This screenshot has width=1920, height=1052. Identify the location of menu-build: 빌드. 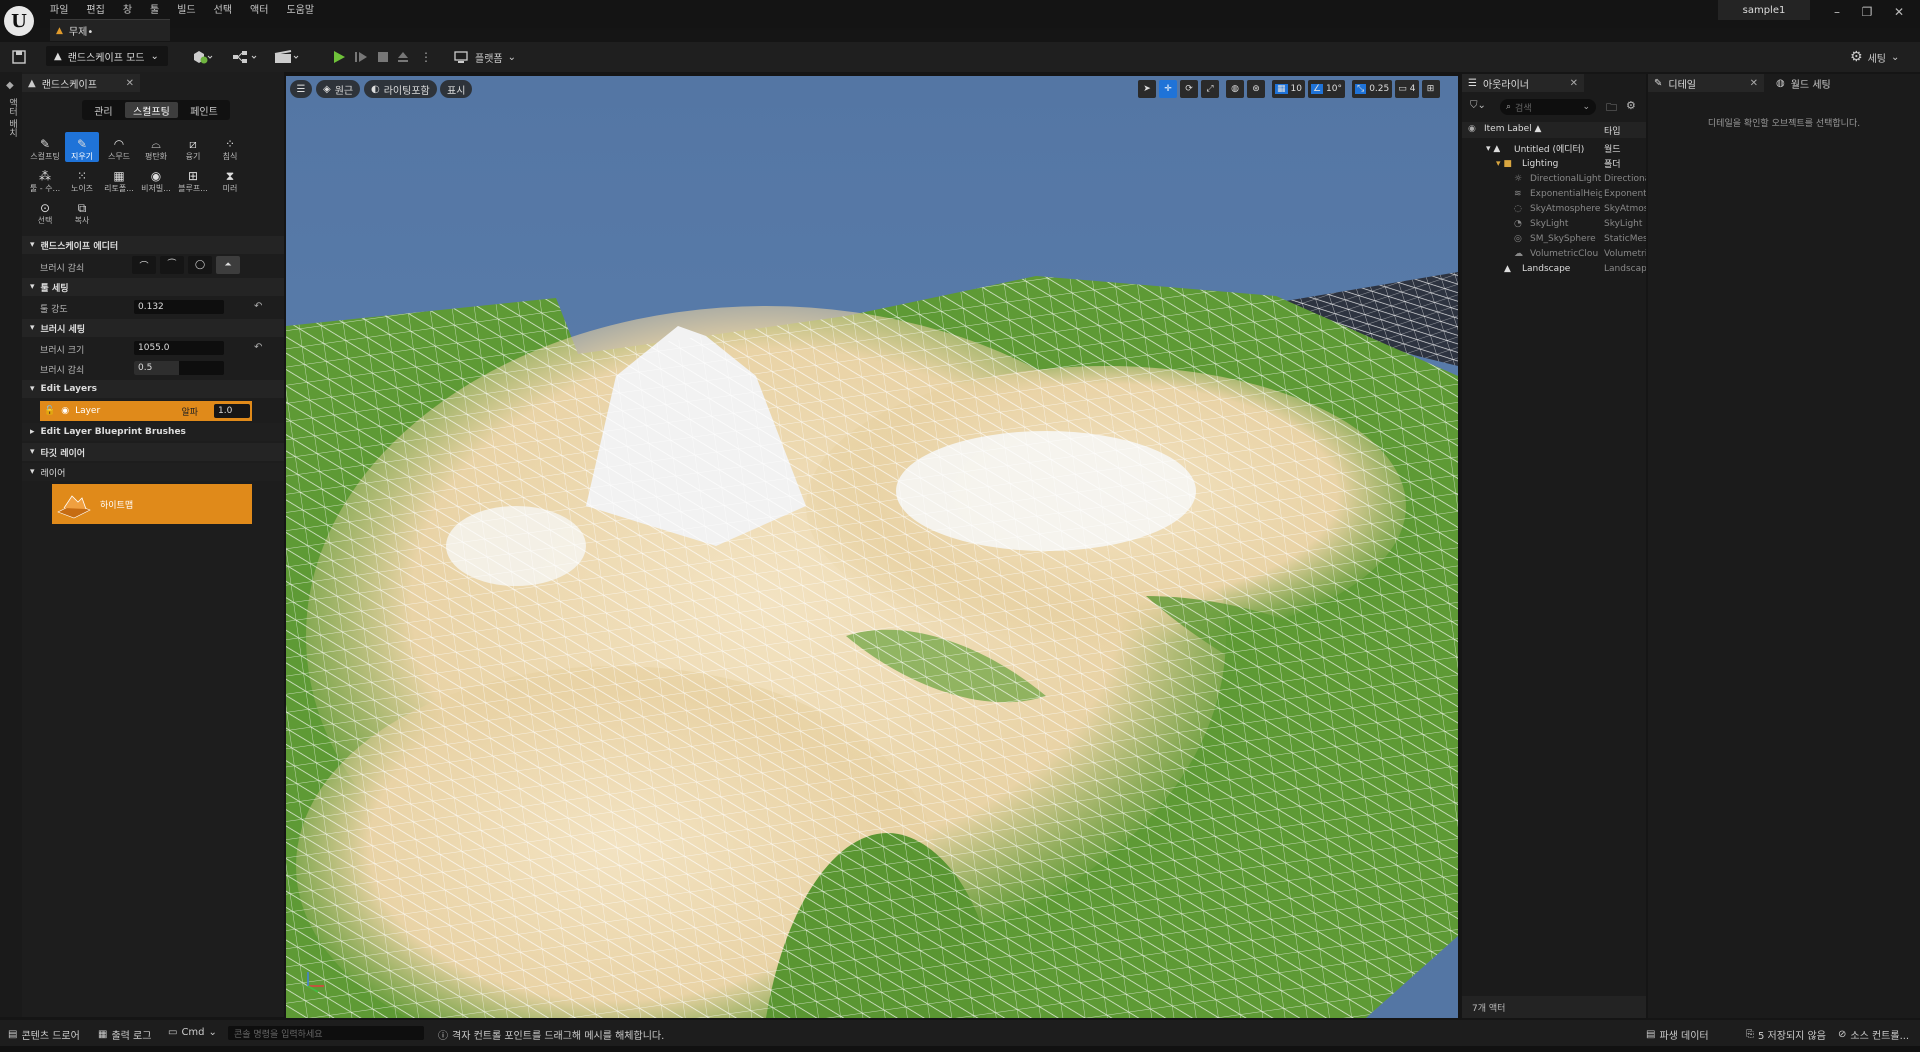
(186, 8).